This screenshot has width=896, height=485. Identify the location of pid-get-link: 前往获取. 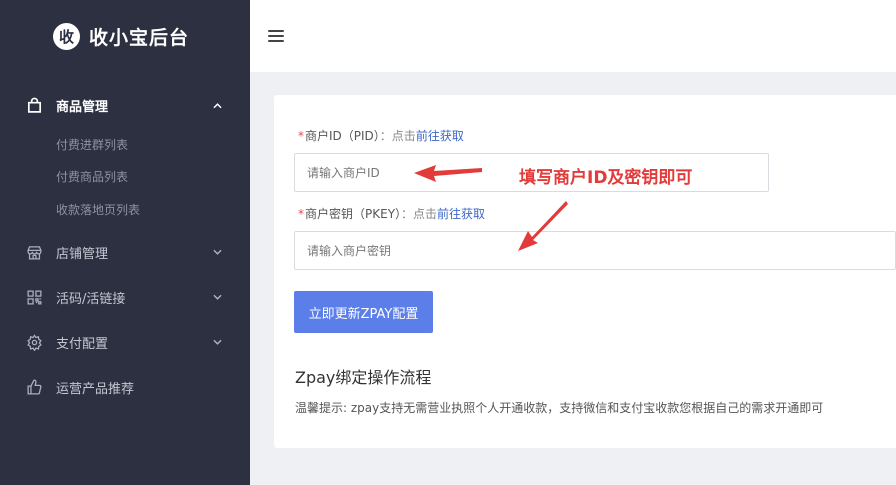
(440, 136).